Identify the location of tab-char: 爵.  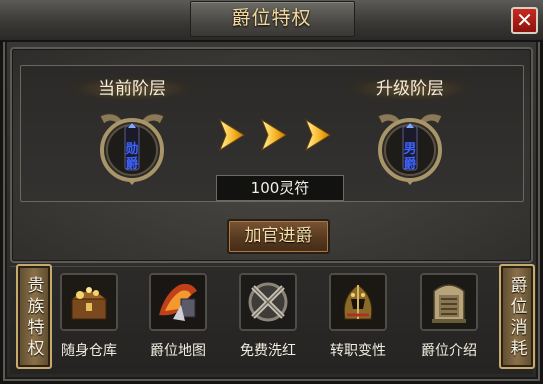
(519, 286).